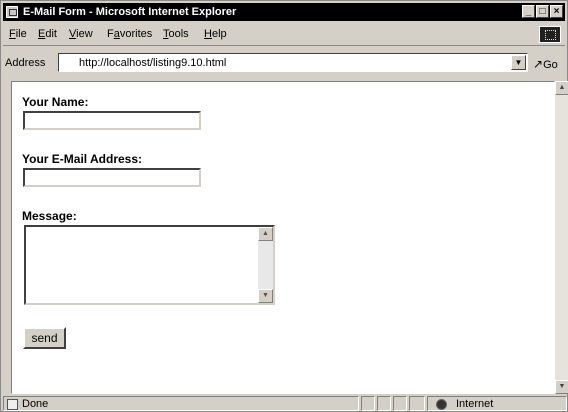  Describe the element at coordinates (293, 62) in the screenshot. I see `address-input: http://localhost/listing9.10.html ▼` at that location.